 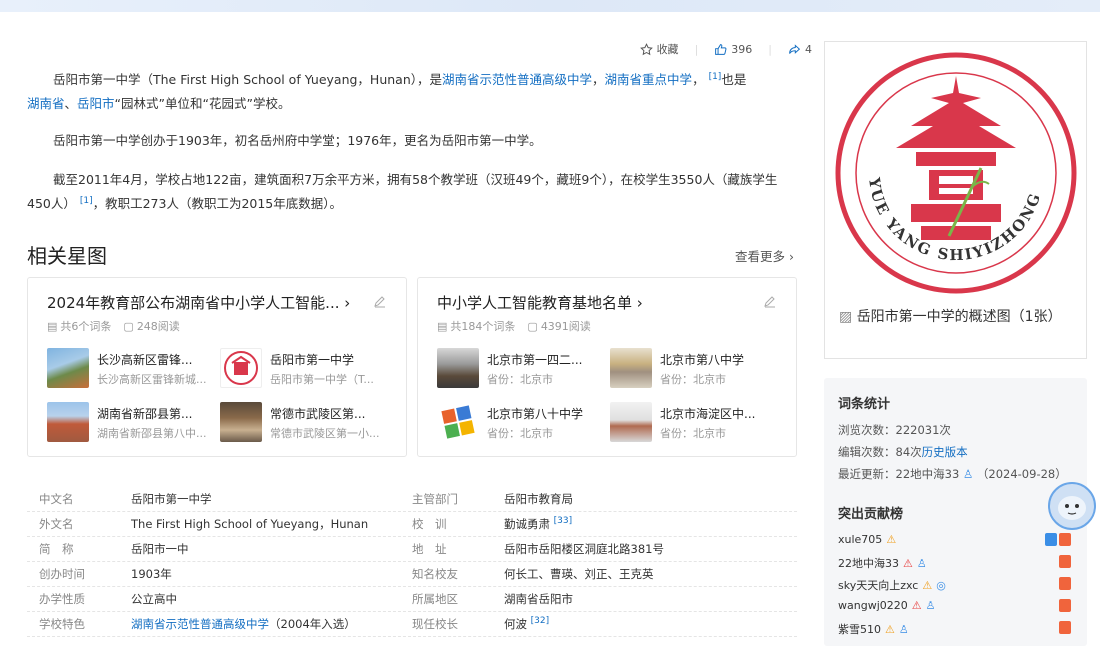 What do you see at coordinates (522, 369) in the screenshot?
I see `starmap-entry: 北京市第一四二... 省份：北京市` at bounding box center [522, 369].